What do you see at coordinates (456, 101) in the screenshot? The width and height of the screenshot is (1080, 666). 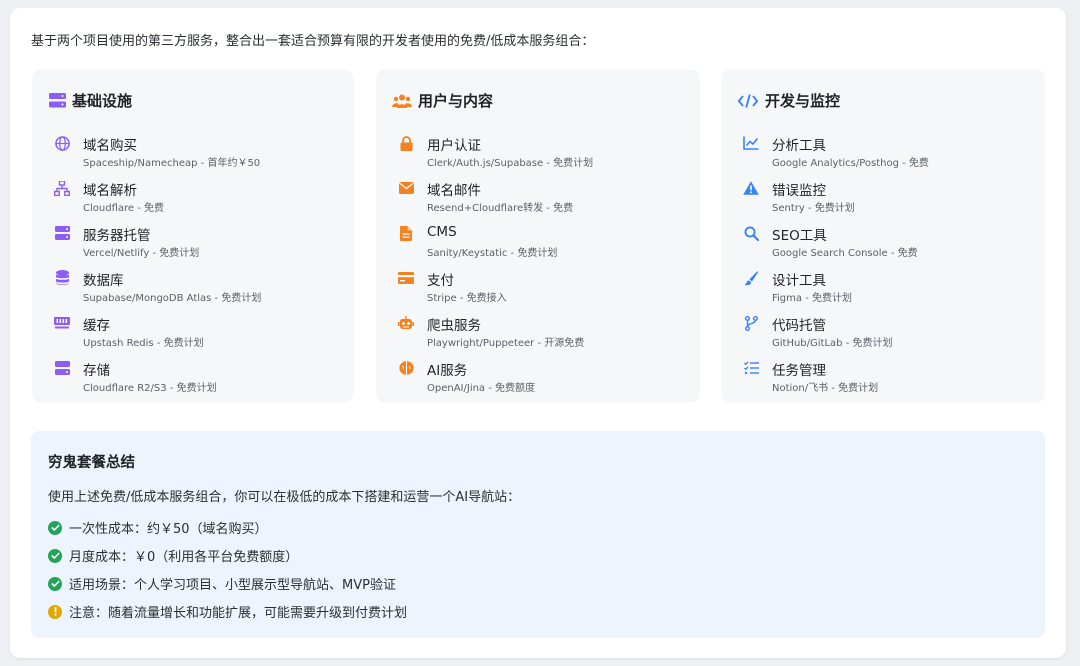 I see `column-title: 用户与内容` at bounding box center [456, 101].